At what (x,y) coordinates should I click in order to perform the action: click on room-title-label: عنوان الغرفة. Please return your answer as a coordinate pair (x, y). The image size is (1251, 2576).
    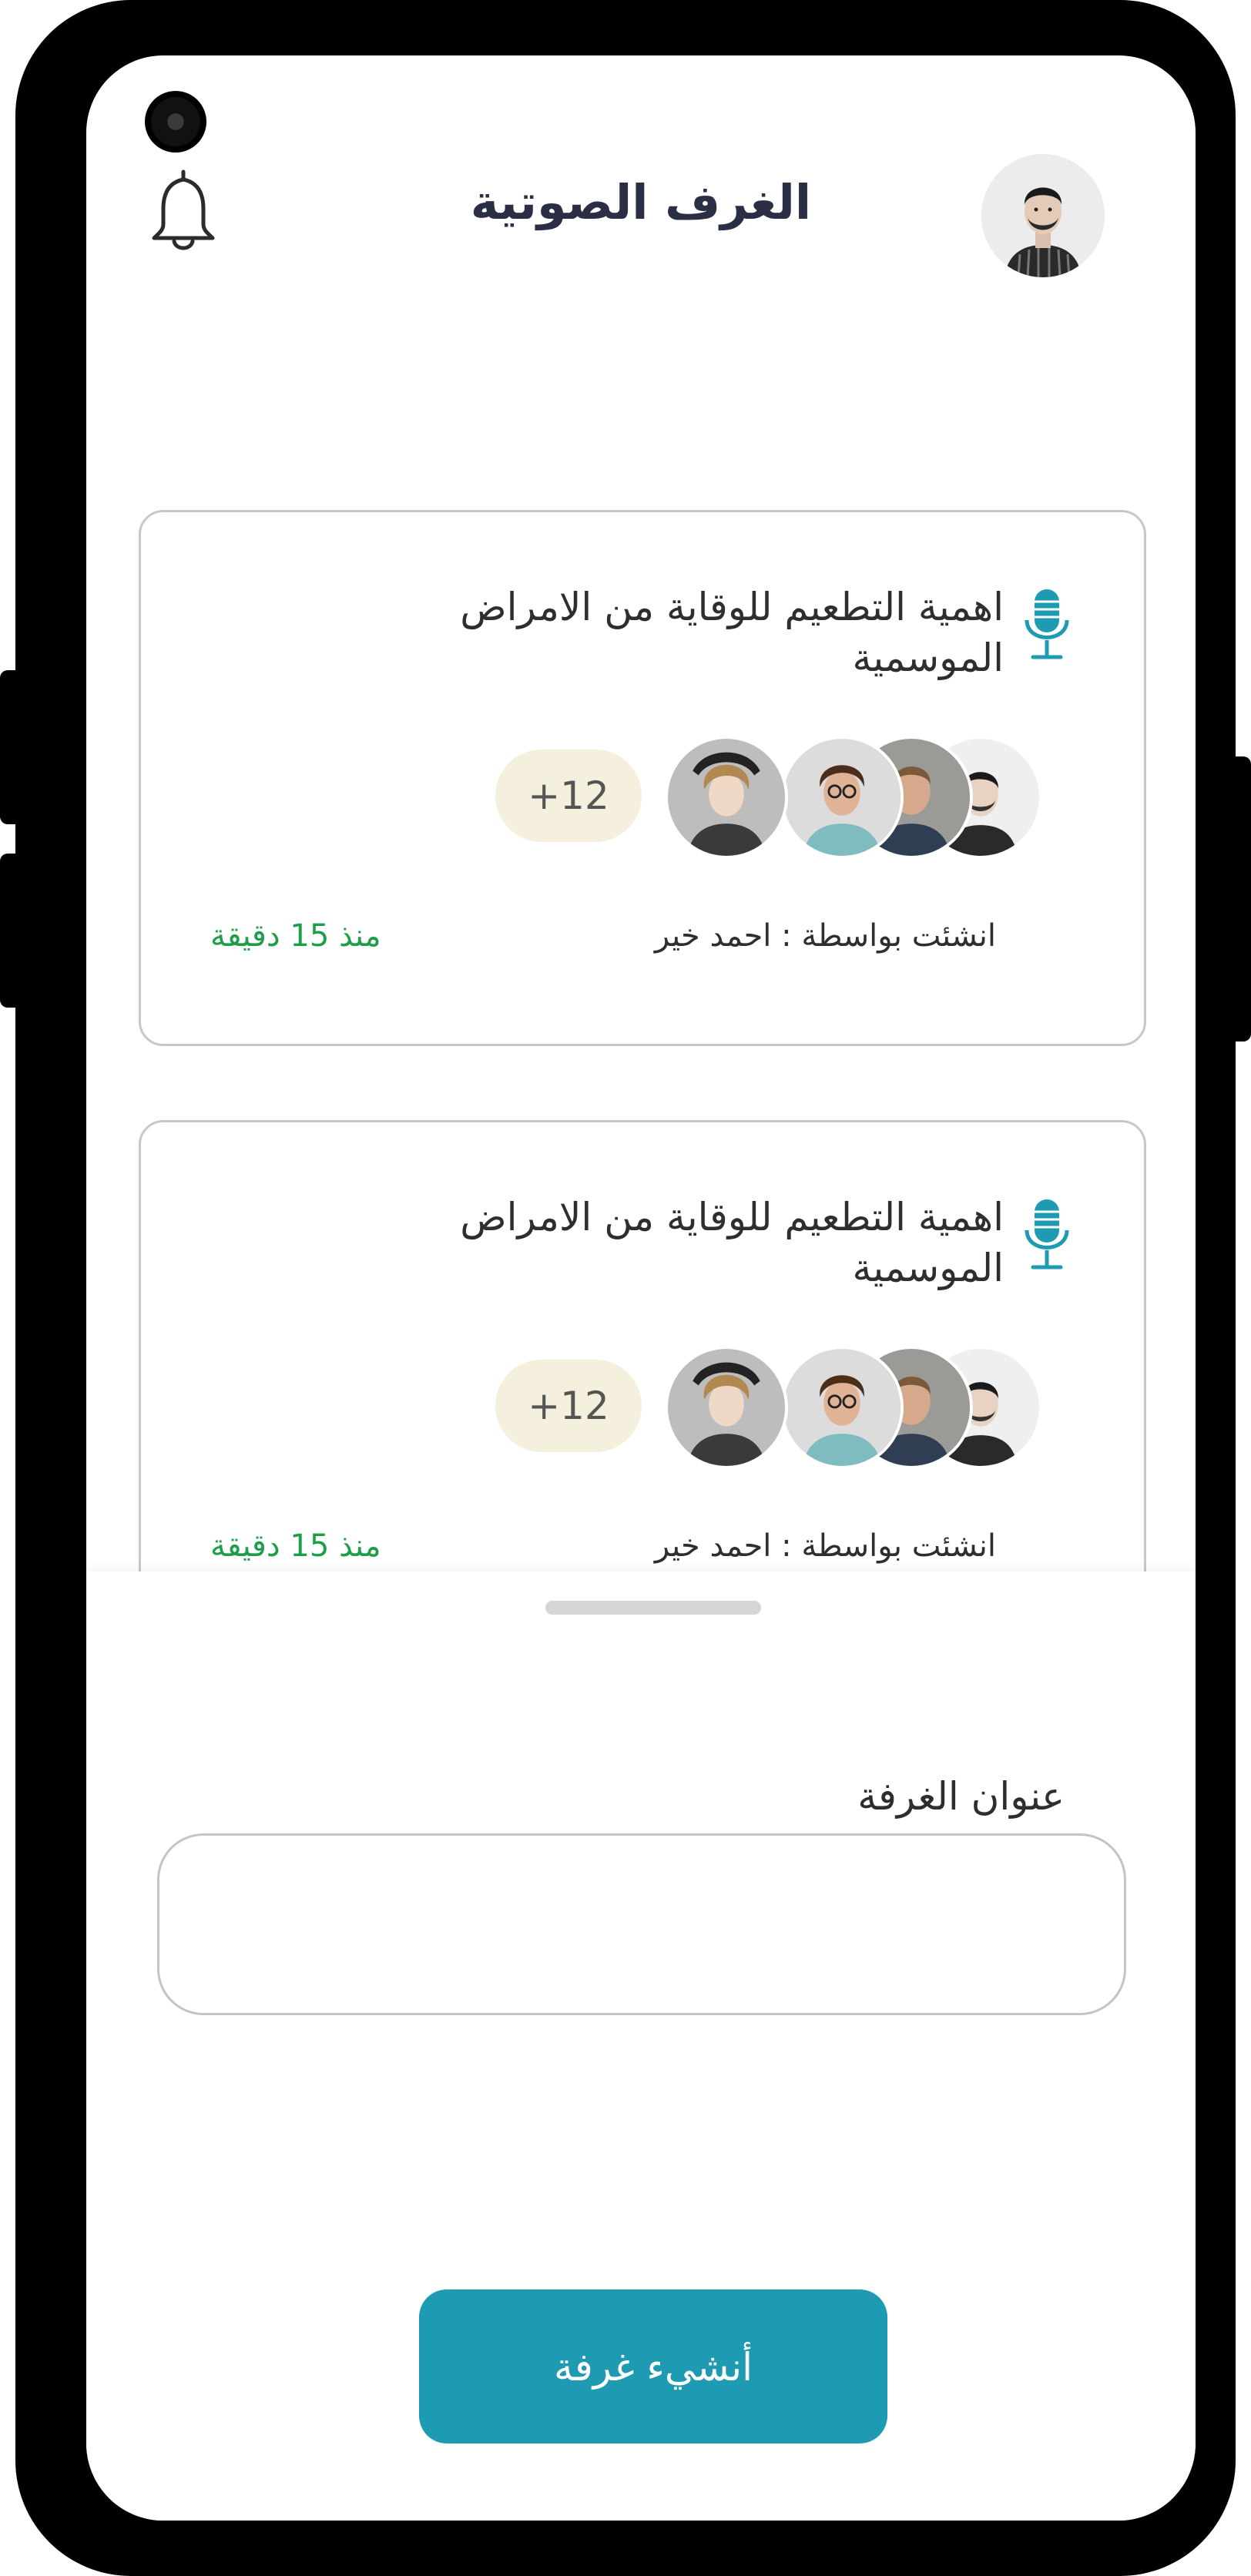
    Looking at the image, I should click on (961, 1796).